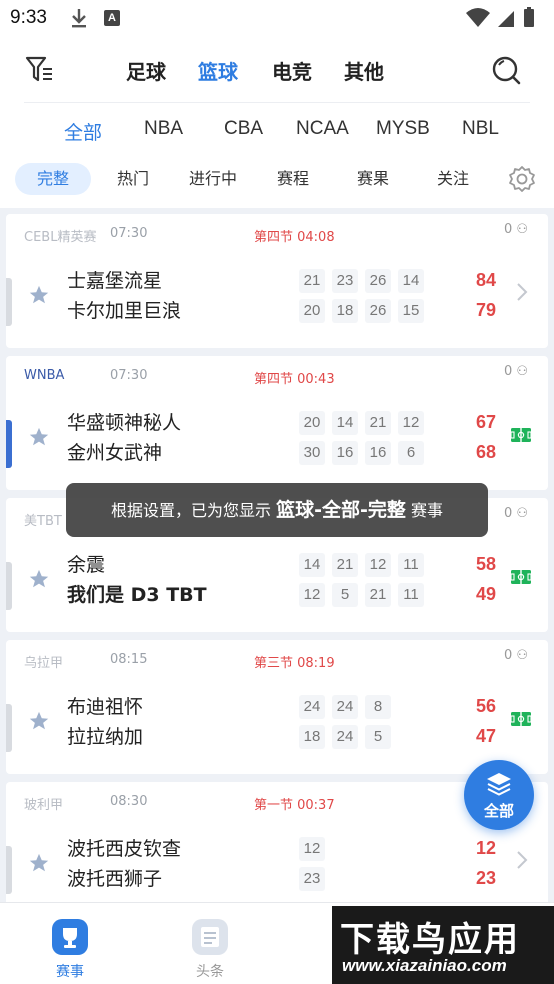 This screenshot has height=984, width=554. I want to click on toast-suffix: 赛事, so click(426, 510).